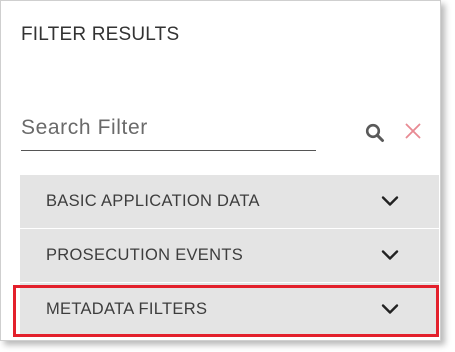 This screenshot has width=455, height=352. What do you see at coordinates (229, 310) in the screenshot?
I see `accordion-item-metadata-filters: METADATA FILTERS` at bounding box center [229, 310].